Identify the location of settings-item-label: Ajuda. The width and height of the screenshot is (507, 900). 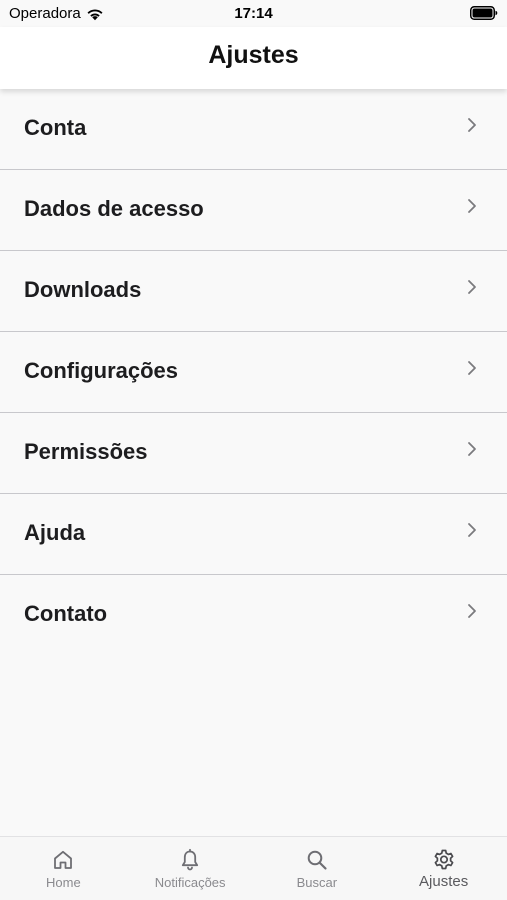
(55, 532).